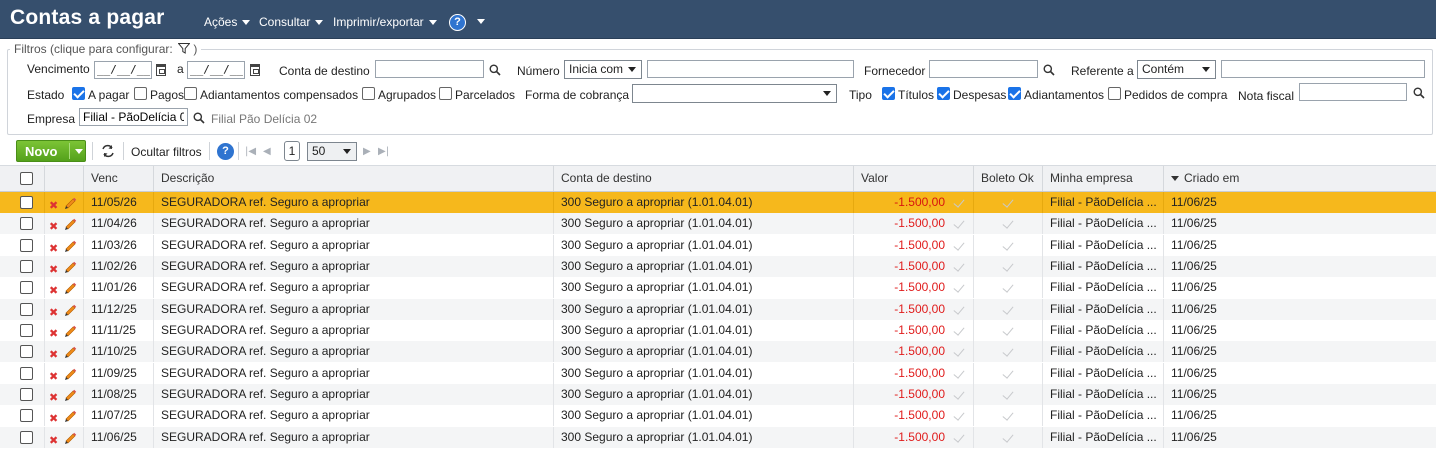 The height and width of the screenshot is (465, 1436). I want to click on referente-input, so click(1323, 69).